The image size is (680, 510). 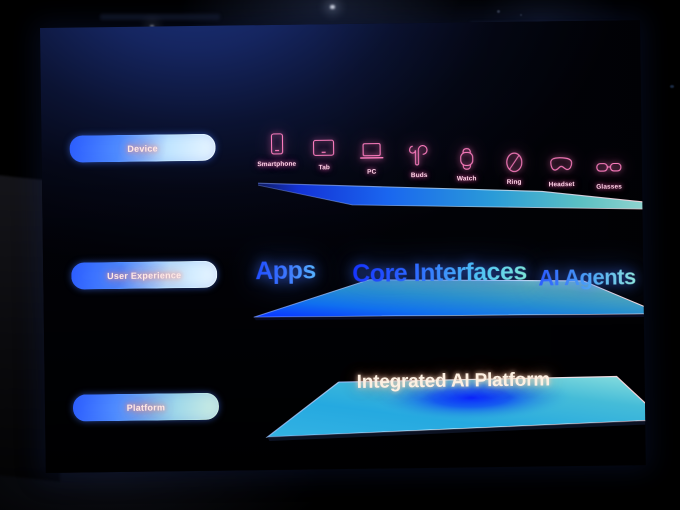 What do you see at coordinates (419, 175) in the screenshot?
I see `device-label: Buds` at bounding box center [419, 175].